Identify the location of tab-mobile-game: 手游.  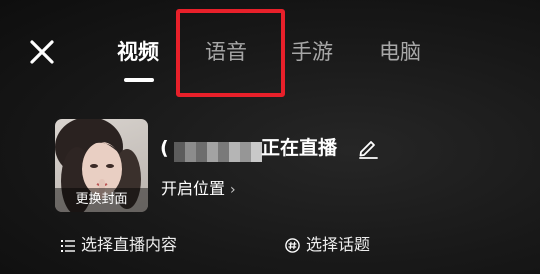
(312, 52).